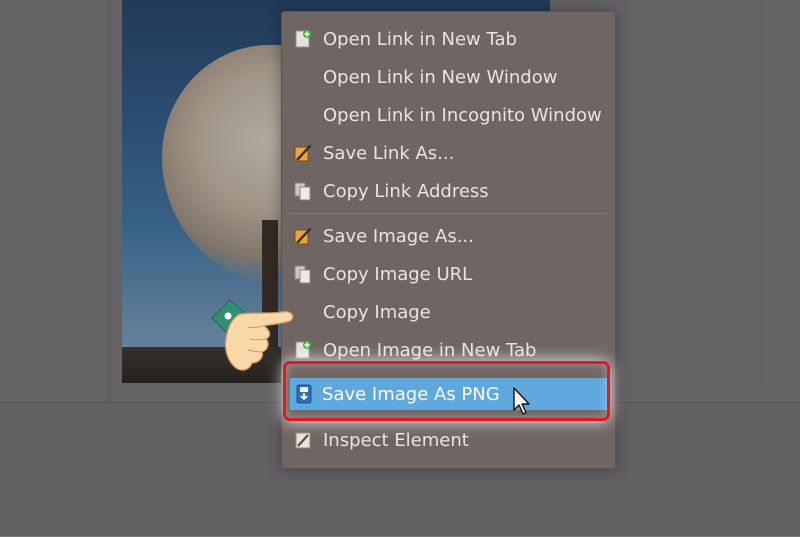 Image resolution: width=800 pixels, height=537 pixels. What do you see at coordinates (521, 401) in the screenshot?
I see `mouse-cursor-icon` at bounding box center [521, 401].